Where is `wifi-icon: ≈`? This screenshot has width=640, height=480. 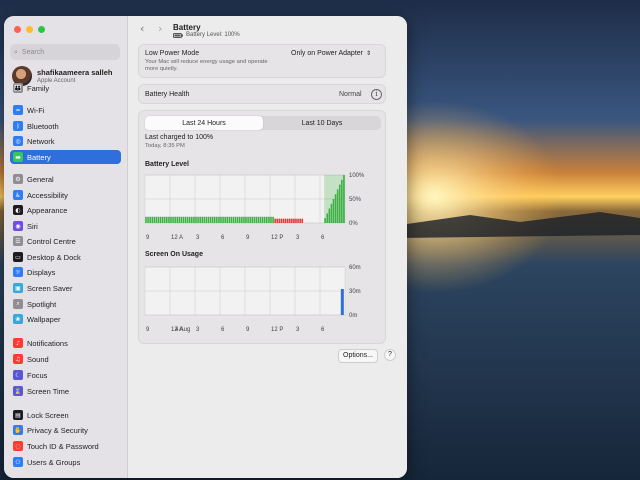
wifi-icon: ≈ is located at coordinates (18, 110).